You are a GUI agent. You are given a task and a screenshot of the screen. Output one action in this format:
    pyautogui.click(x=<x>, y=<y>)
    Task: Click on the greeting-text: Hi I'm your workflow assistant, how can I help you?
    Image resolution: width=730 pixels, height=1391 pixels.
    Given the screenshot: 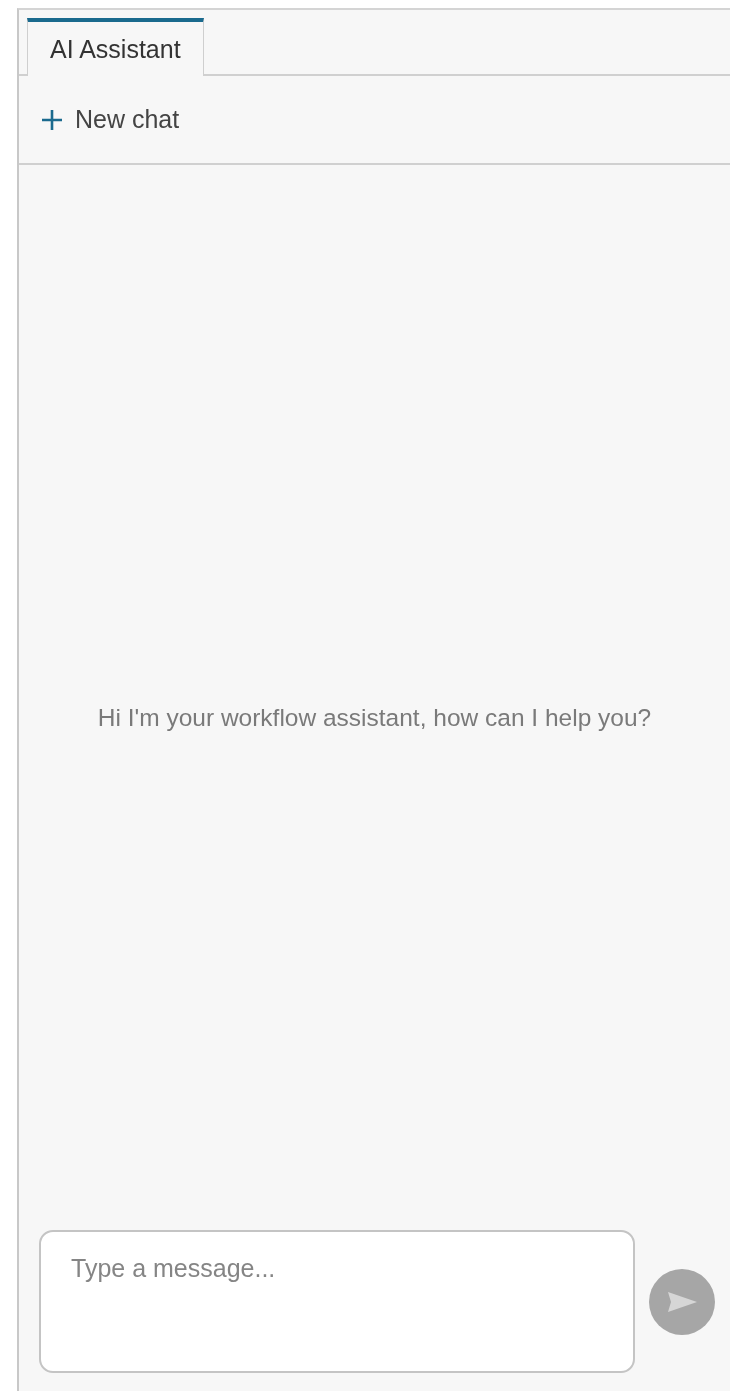 What is the action you would take?
    pyautogui.click(x=374, y=717)
    